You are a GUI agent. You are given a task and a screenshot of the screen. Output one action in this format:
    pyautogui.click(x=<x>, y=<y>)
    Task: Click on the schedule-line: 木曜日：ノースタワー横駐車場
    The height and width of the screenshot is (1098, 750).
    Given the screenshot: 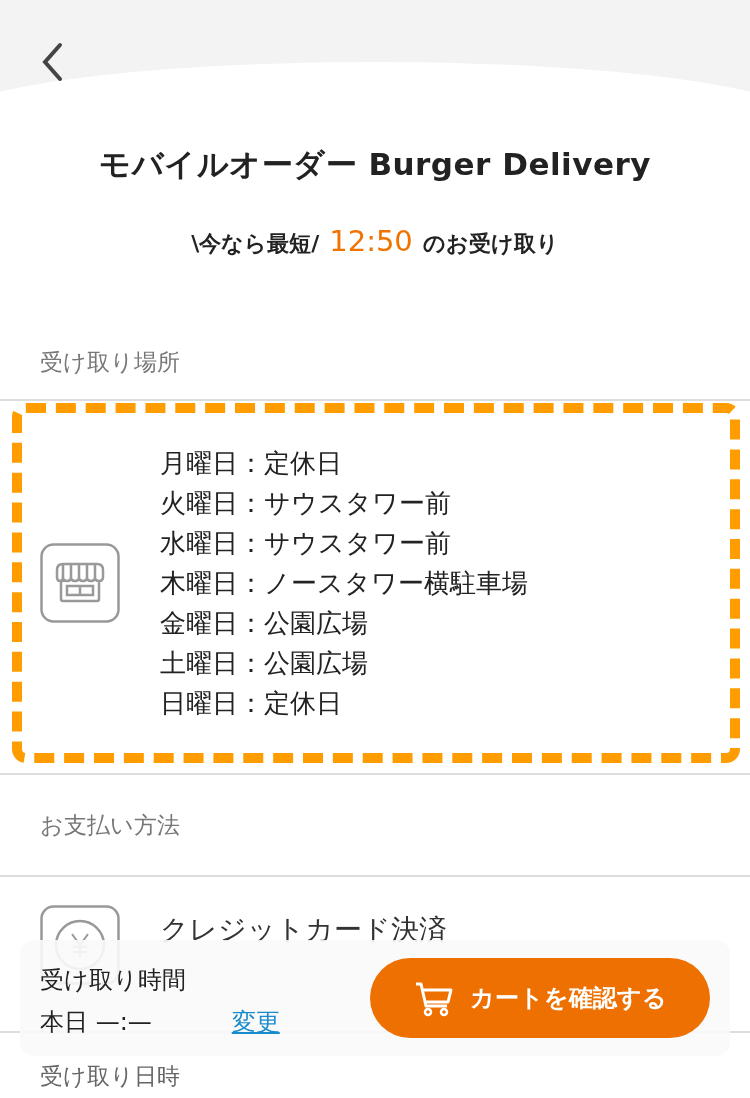 What is the action you would take?
    pyautogui.click(x=344, y=583)
    